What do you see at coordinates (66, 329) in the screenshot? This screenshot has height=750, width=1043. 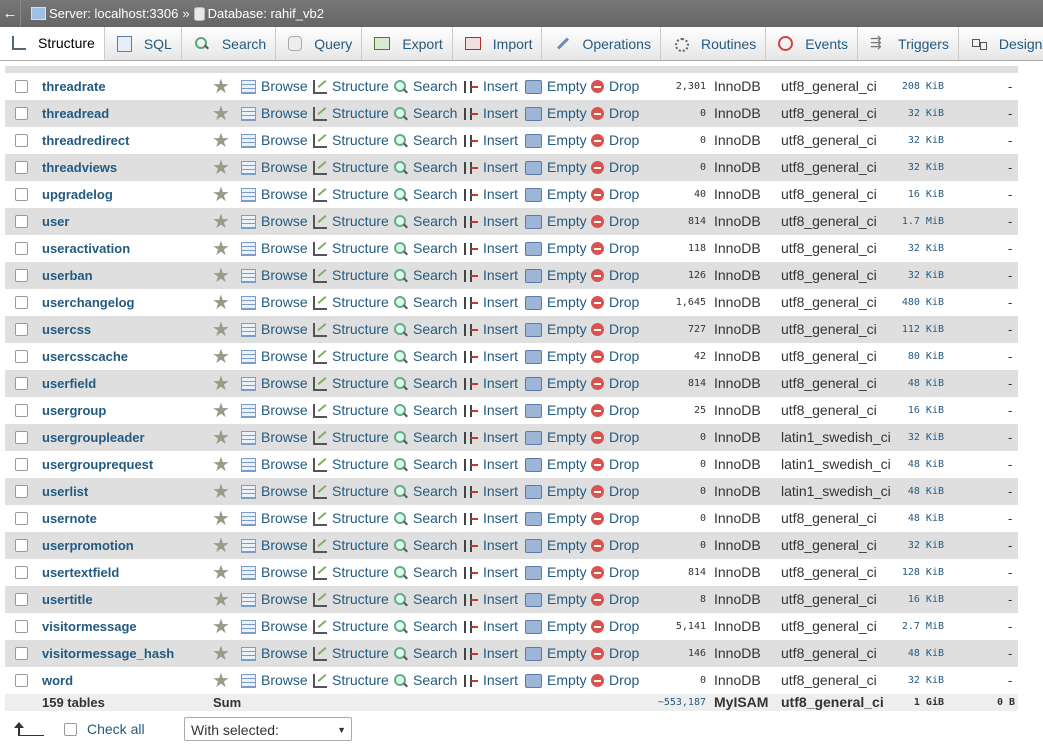 I see `table-name-link: usercss` at bounding box center [66, 329].